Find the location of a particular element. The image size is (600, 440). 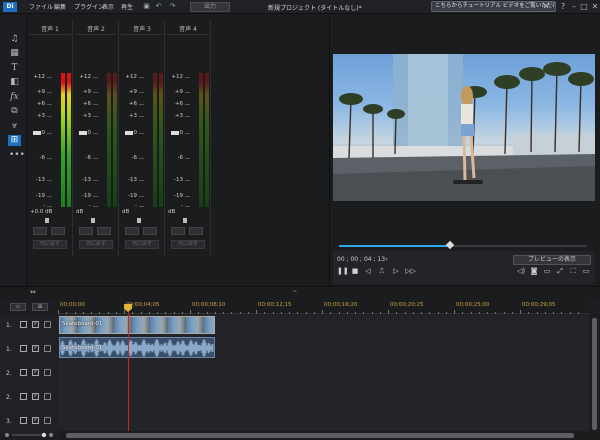

maximize-button: □ is located at coordinates (584, 7).